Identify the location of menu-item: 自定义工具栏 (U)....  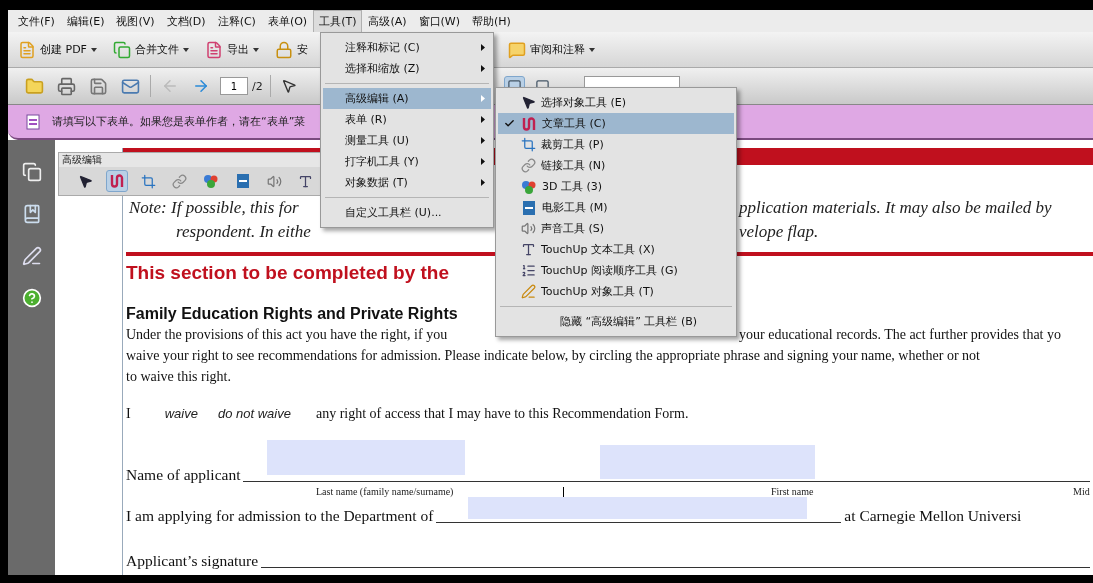
(407, 212).